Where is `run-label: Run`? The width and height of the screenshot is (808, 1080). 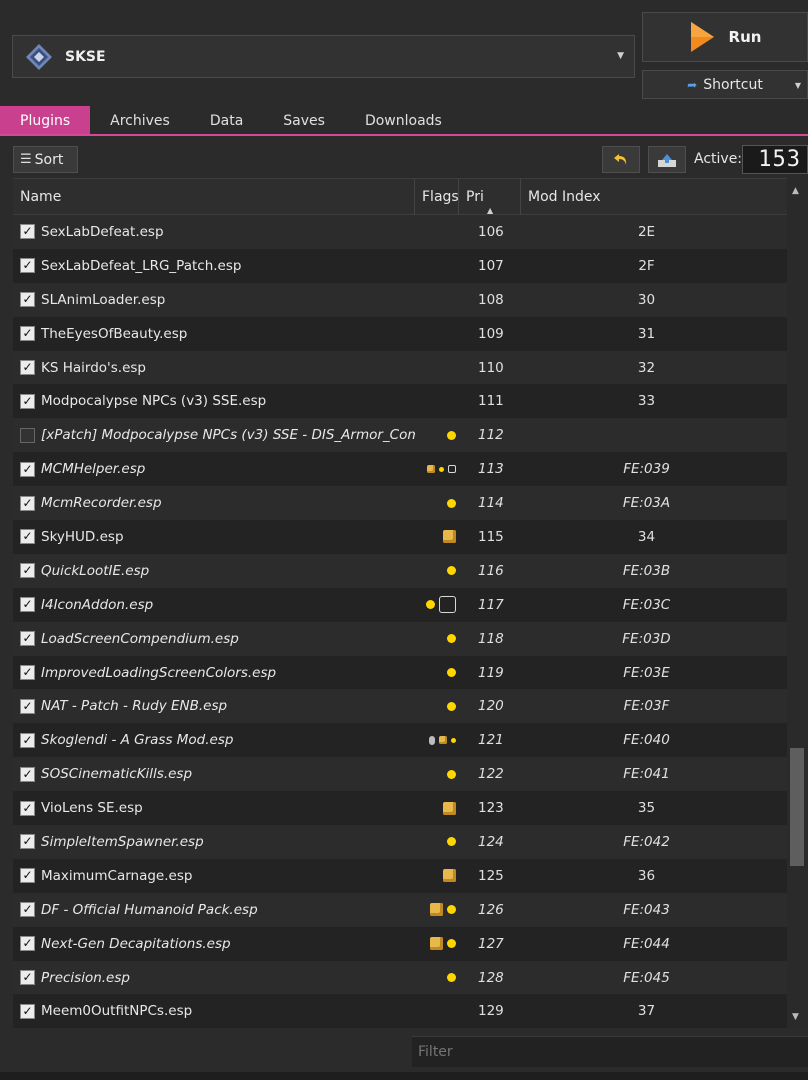 run-label: Run is located at coordinates (745, 37).